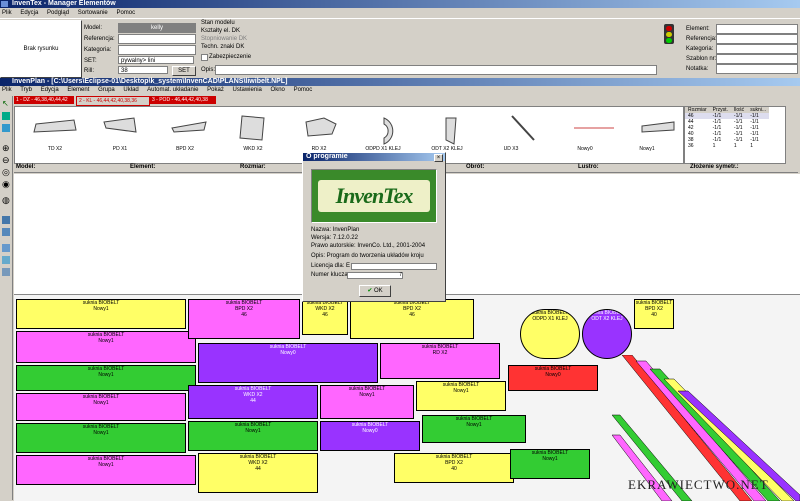 The height and width of the screenshot is (501, 800). What do you see at coordinates (215, 90) in the screenshot?
I see `menu-item: Pokaż` at bounding box center [215, 90].